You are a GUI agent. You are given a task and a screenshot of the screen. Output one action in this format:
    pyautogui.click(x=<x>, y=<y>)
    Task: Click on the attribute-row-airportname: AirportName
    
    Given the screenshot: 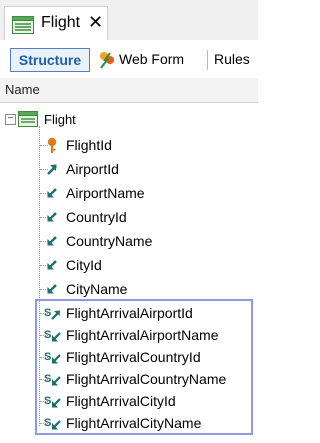 What is the action you would take?
    pyautogui.click(x=129, y=193)
    